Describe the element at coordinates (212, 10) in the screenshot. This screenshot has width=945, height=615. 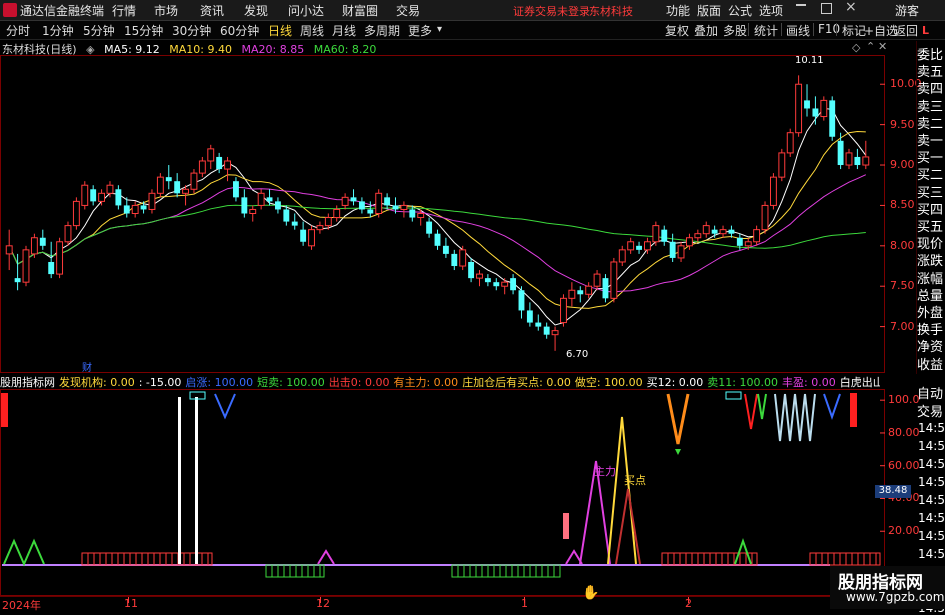
I see `menu-zixun: 资讯` at that location.